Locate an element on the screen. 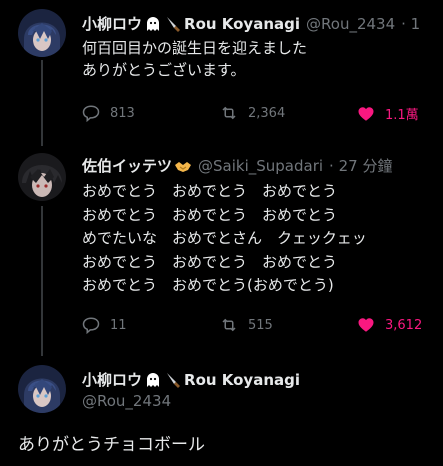 This screenshot has height=466, width=443. handshake-icon is located at coordinates (183, 166).